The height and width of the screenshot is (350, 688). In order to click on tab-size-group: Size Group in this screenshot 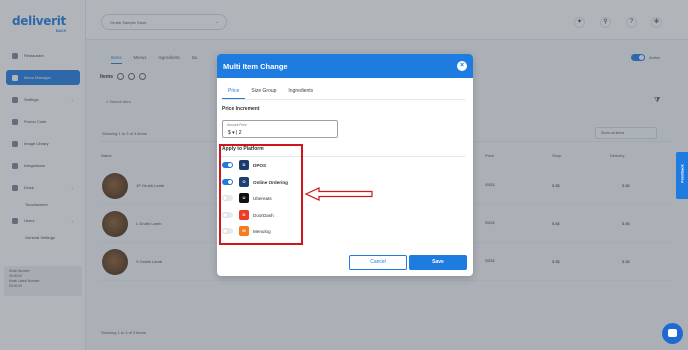, I will do `click(263, 92)`.